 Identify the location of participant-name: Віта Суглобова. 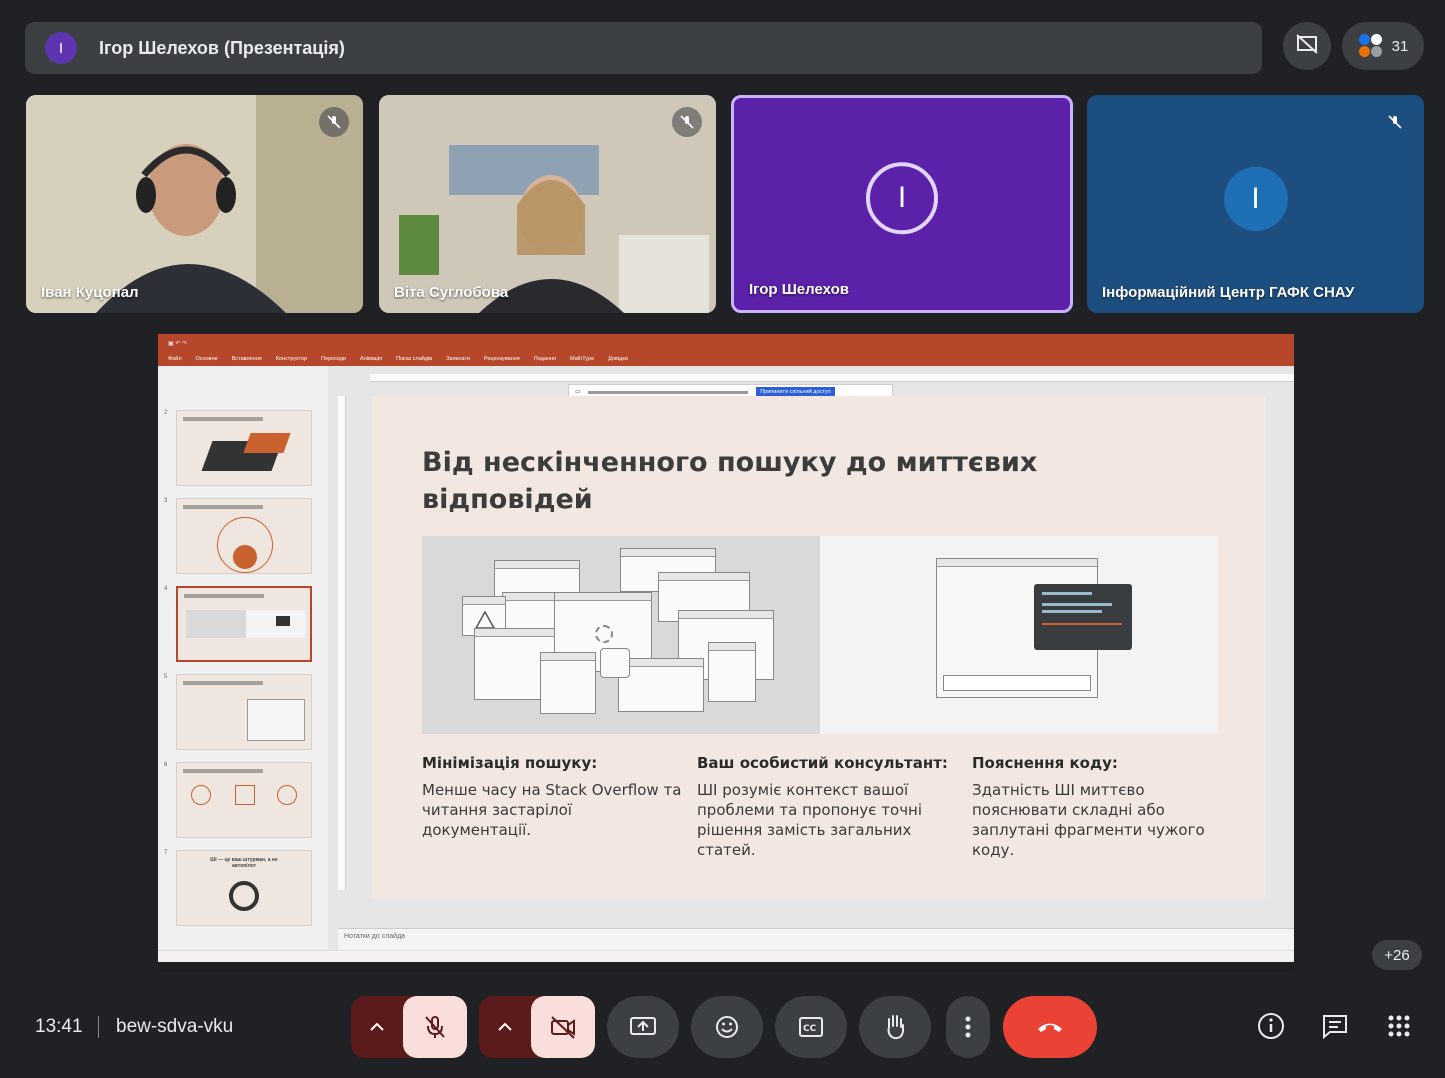
(451, 292).